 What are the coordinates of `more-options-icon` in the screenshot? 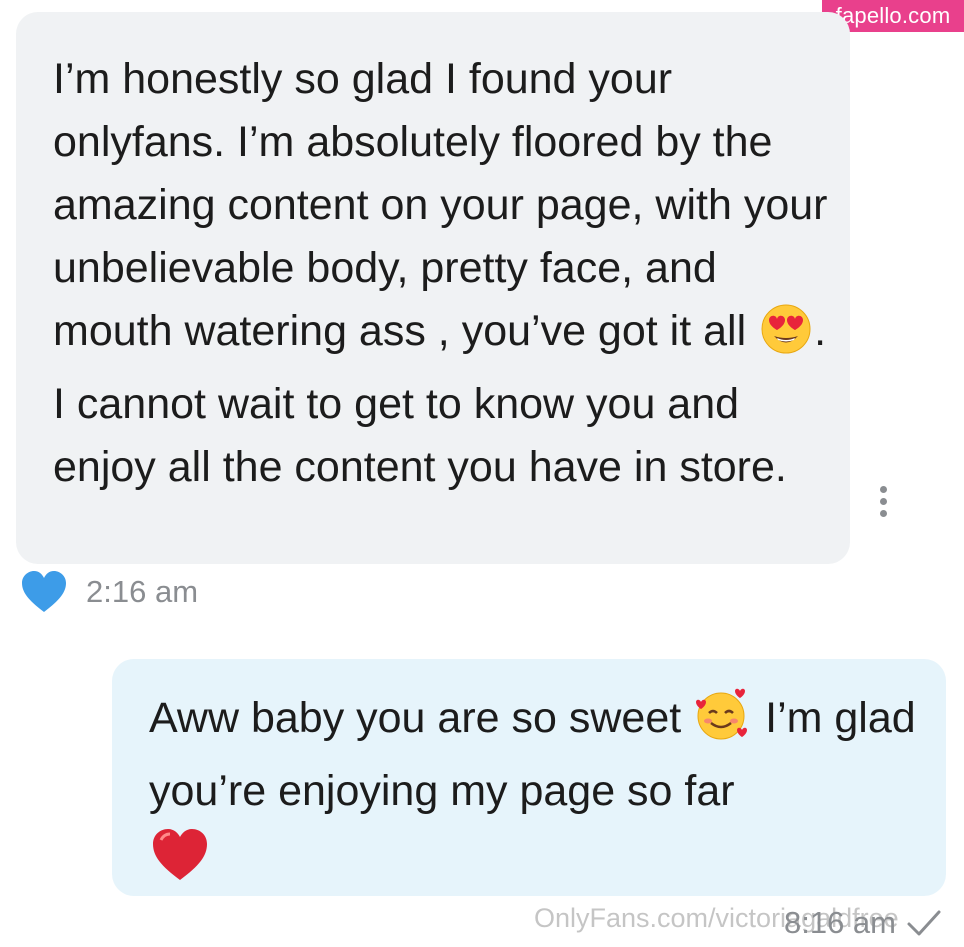 It's located at (883, 506).